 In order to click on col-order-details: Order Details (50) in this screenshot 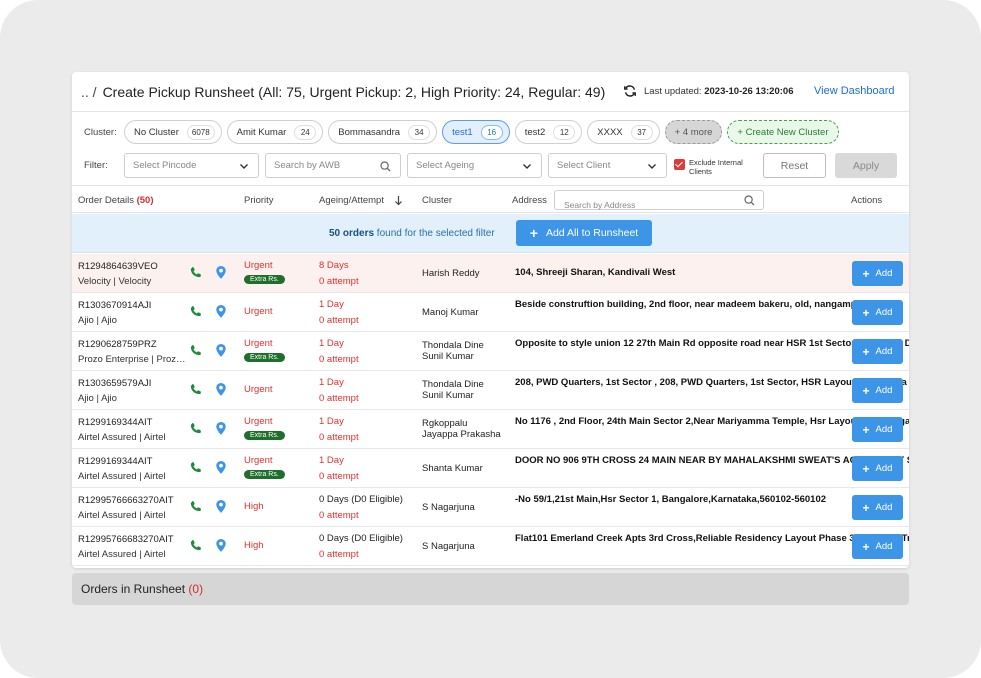, I will do `click(116, 200)`.